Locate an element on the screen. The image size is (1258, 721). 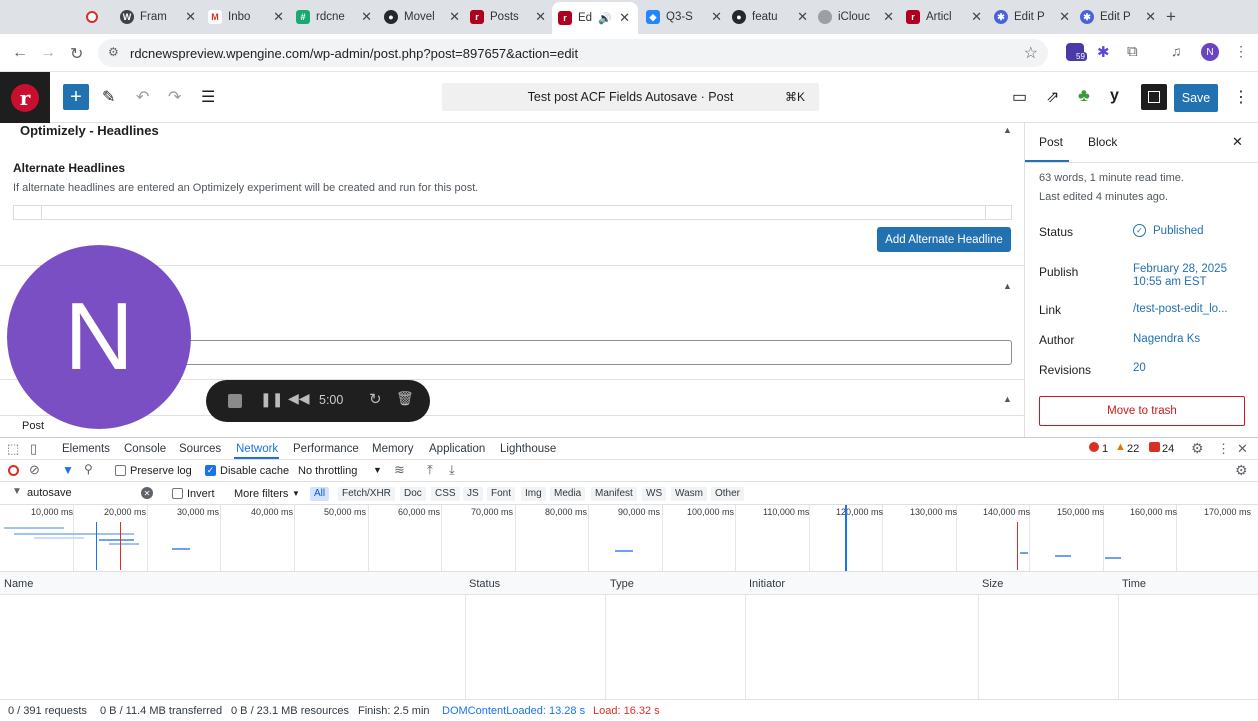
back-icon: ← is located at coordinates (20, 53).